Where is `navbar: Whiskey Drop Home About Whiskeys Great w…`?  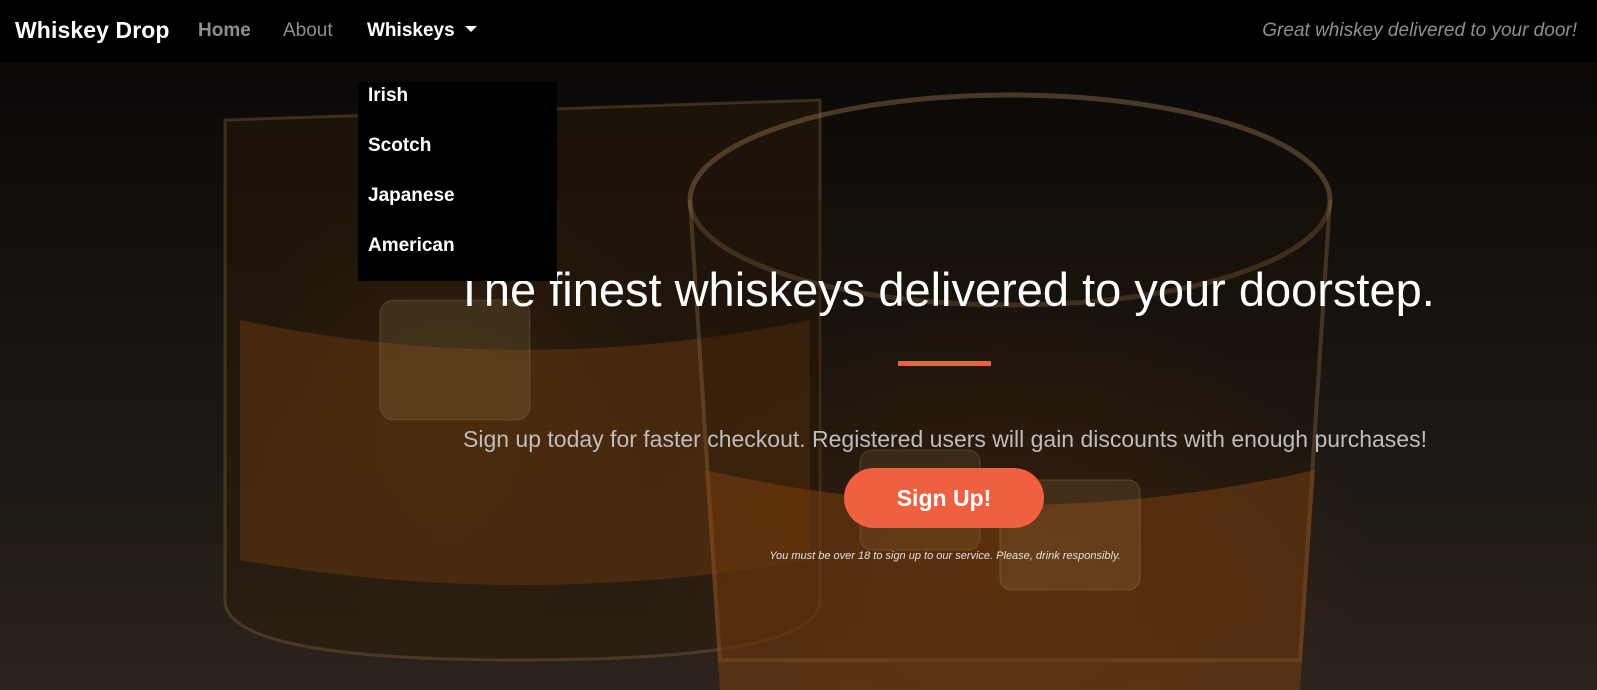 navbar: Whiskey Drop Home About Whiskeys Great w… is located at coordinates (798, 31).